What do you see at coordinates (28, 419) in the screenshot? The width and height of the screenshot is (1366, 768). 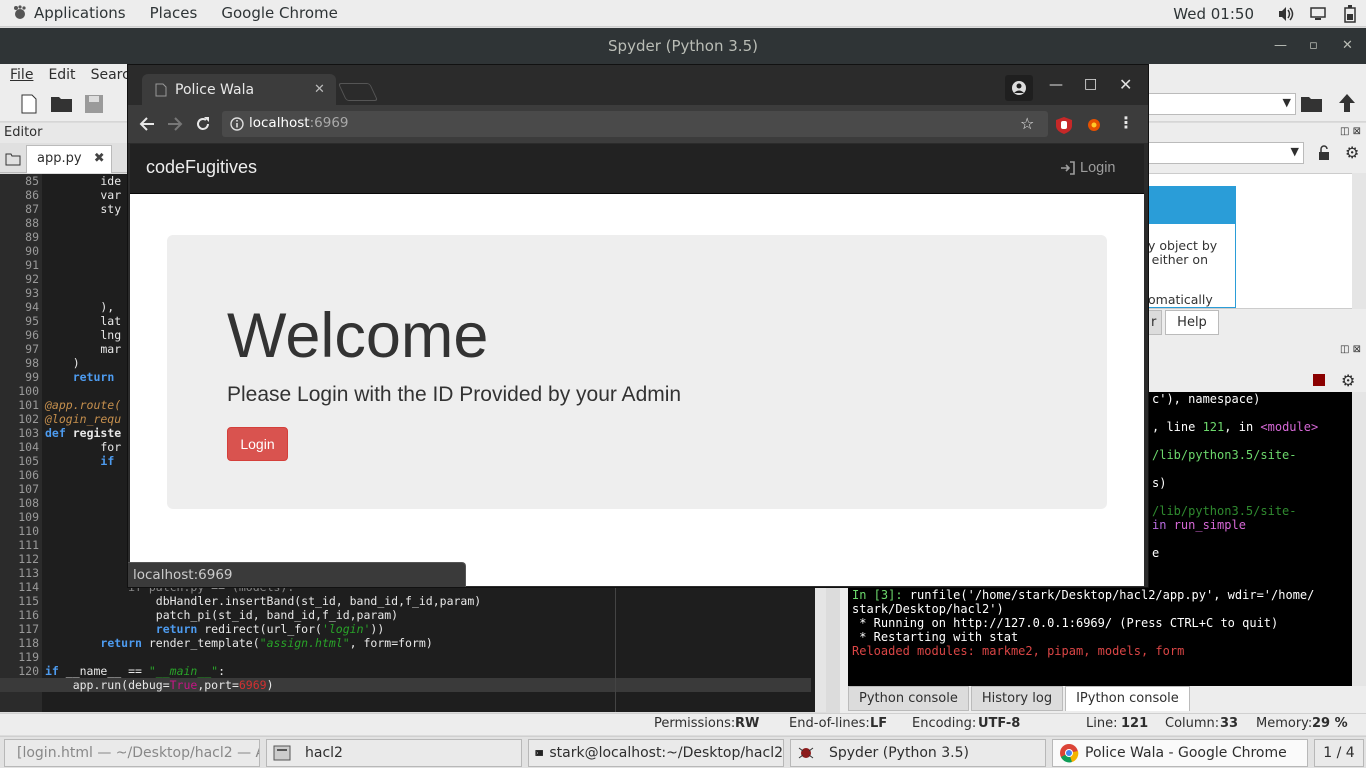 I see `line-number: 102` at bounding box center [28, 419].